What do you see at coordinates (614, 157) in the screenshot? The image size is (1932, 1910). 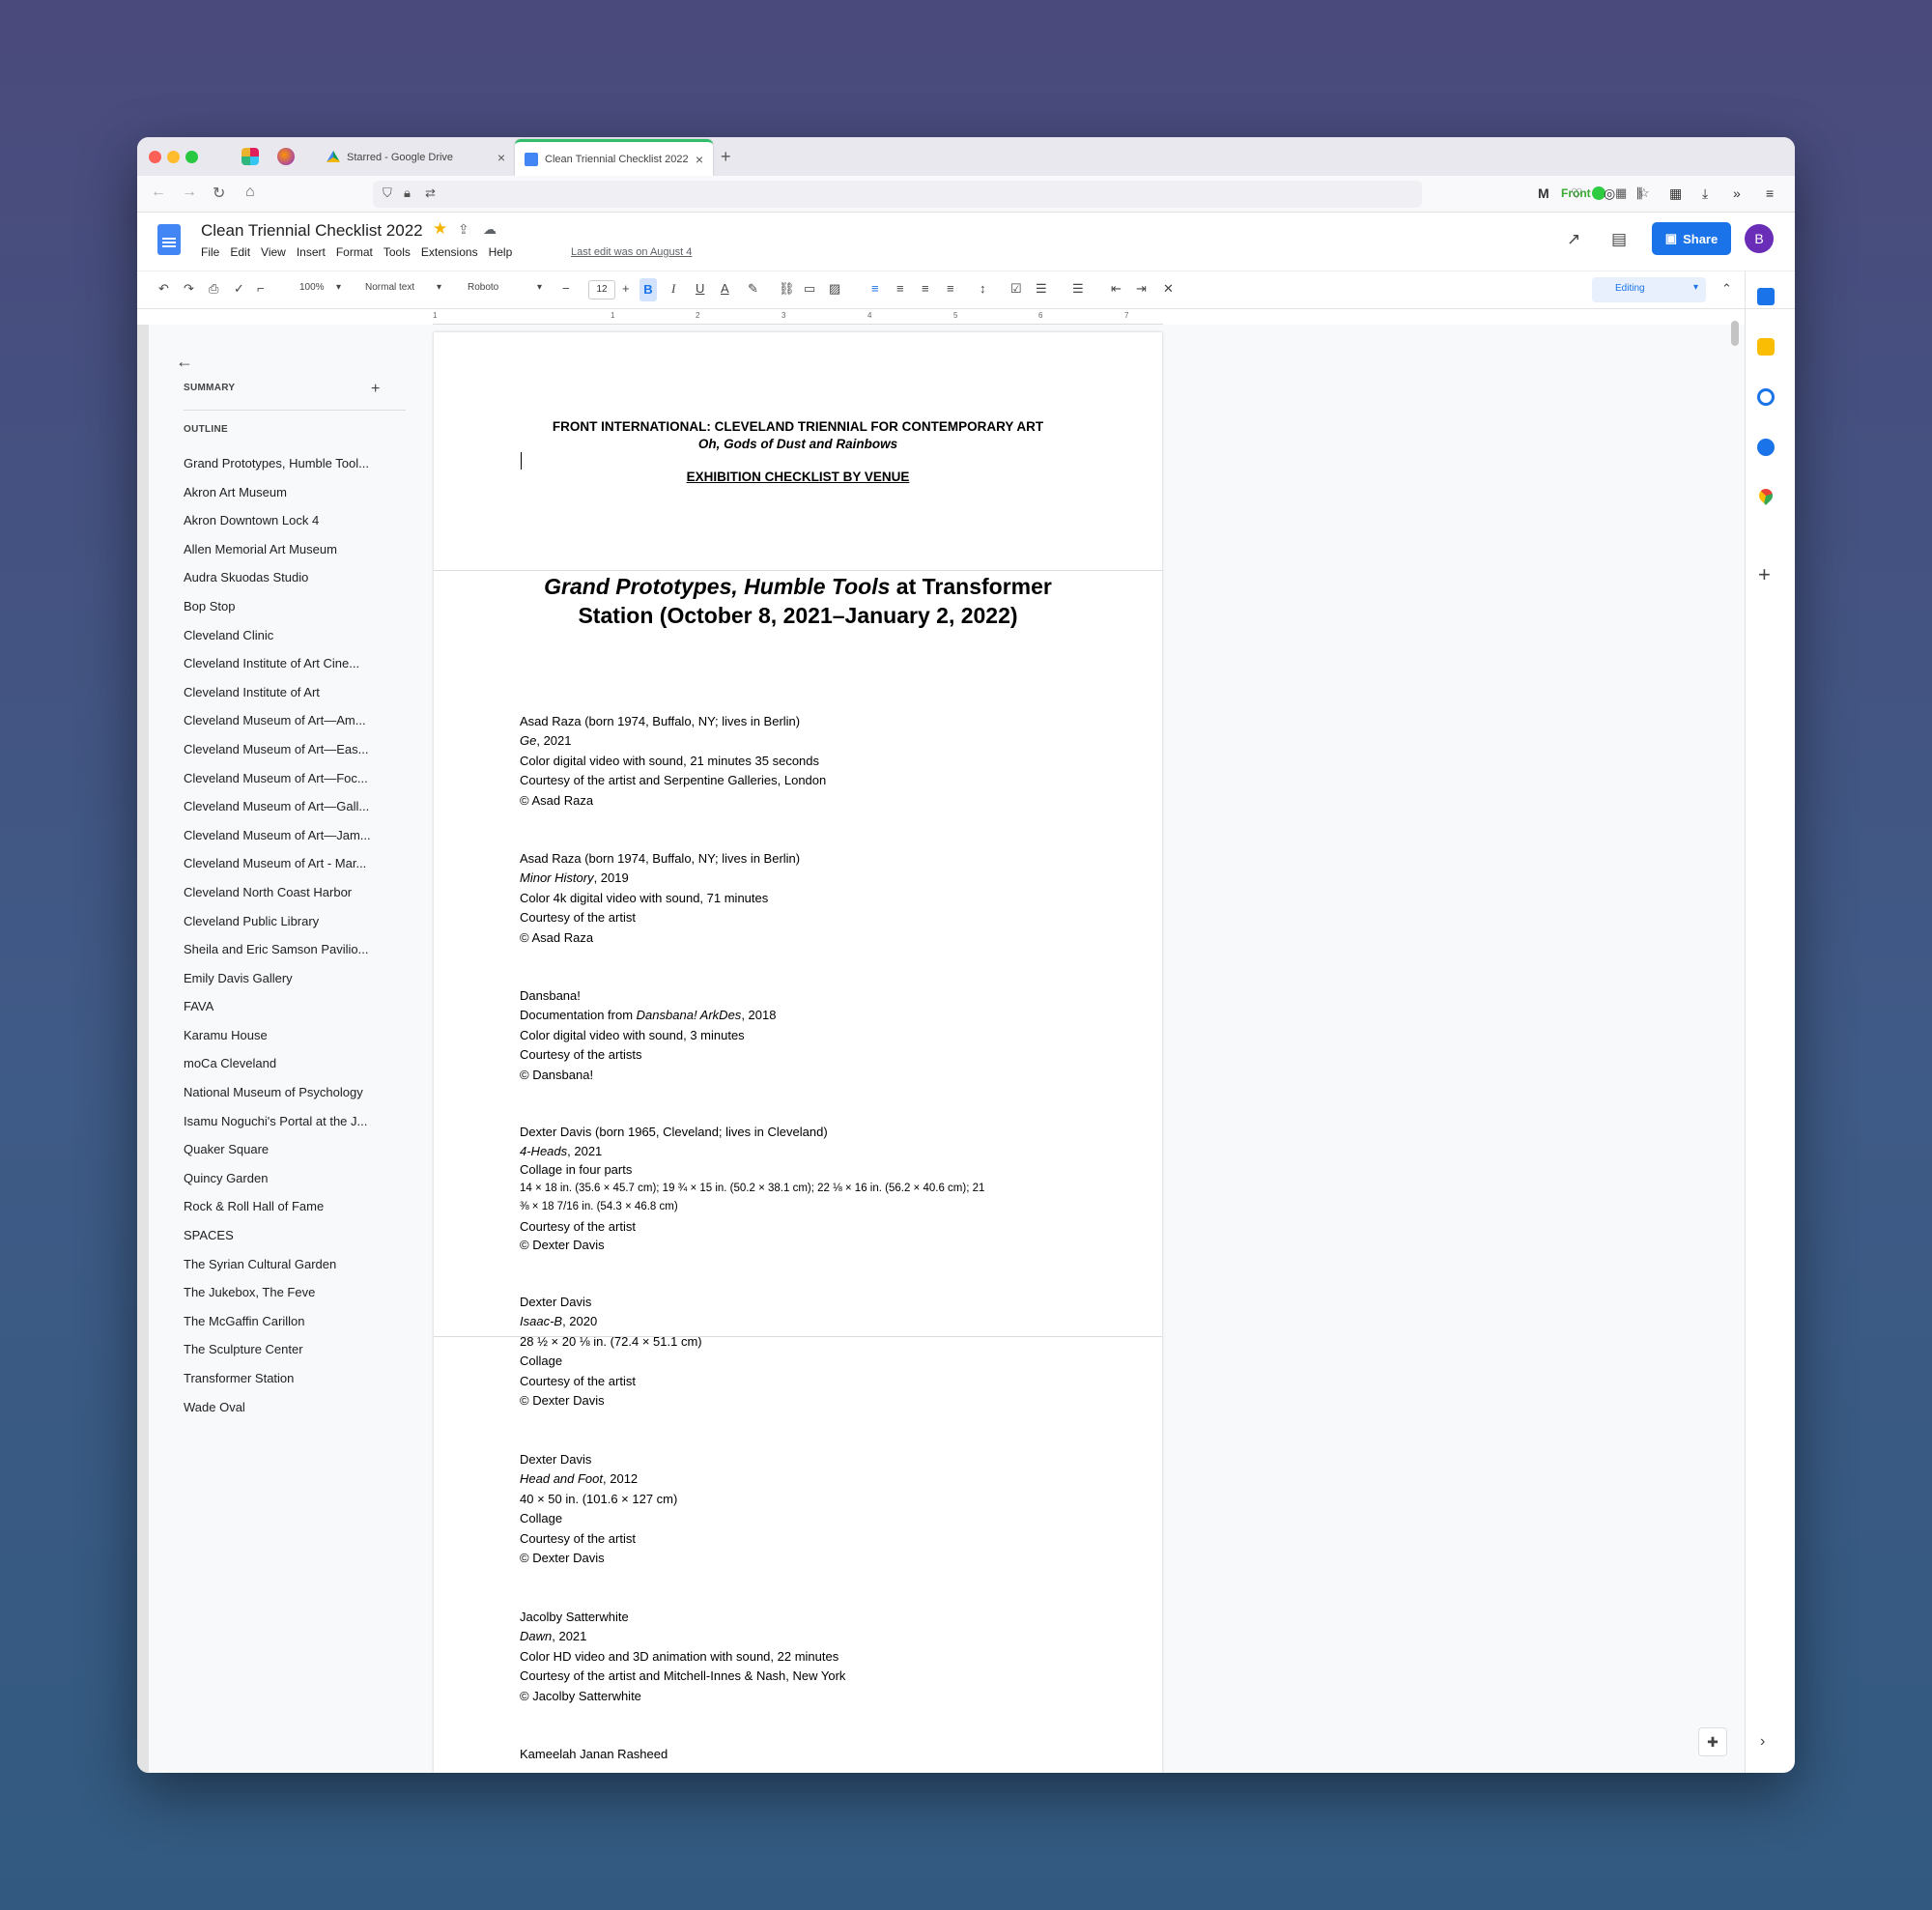 I see `tab-checklist-doc: Clean Triennial Checklist 2022 ×` at bounding box center [614, 157].